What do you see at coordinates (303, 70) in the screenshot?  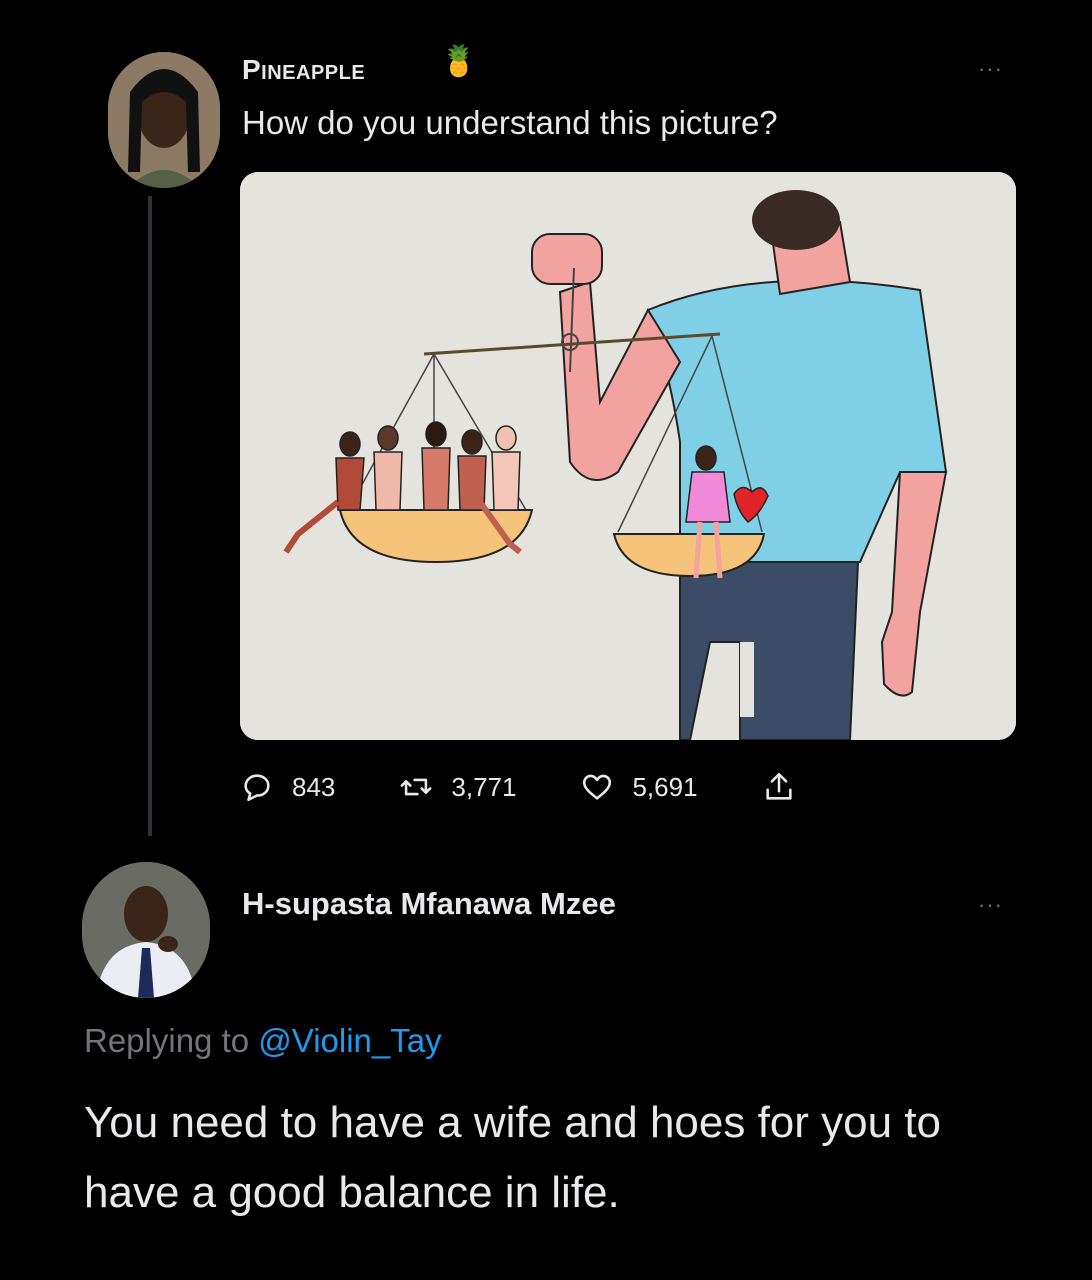 I see `author-name: Pineapple` at bounding box center [303, 70].